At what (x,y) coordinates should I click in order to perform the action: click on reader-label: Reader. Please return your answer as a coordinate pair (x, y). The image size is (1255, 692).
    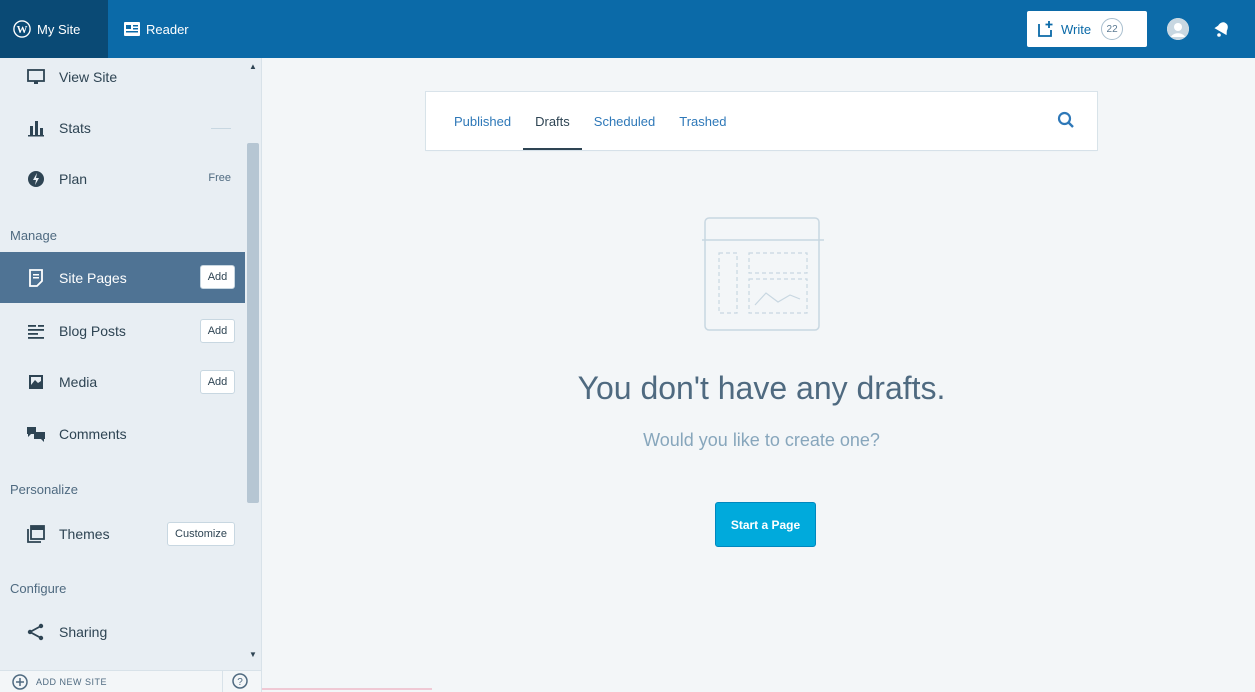
    Looking at the image, I should click on (167, 29).